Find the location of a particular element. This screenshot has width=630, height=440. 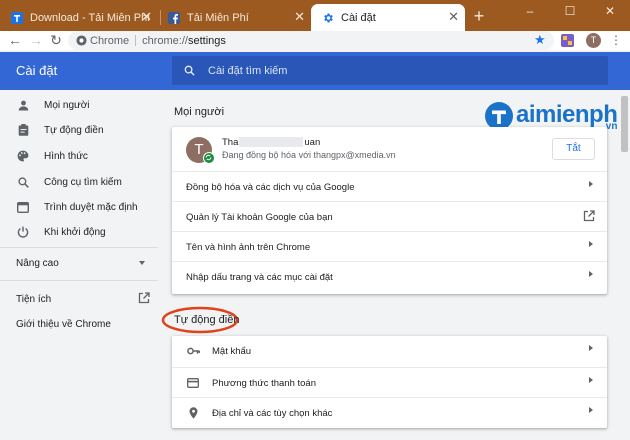

search-input is located at coordinates (398, 70).